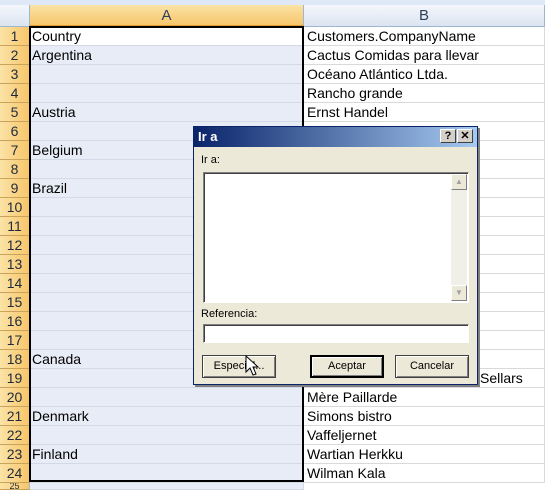 This screenshot has height=490, width=545. What do you see at coordinates (15, 188) in the screenshot?
I see `row-header: 9` at bounding box center [15, 188].